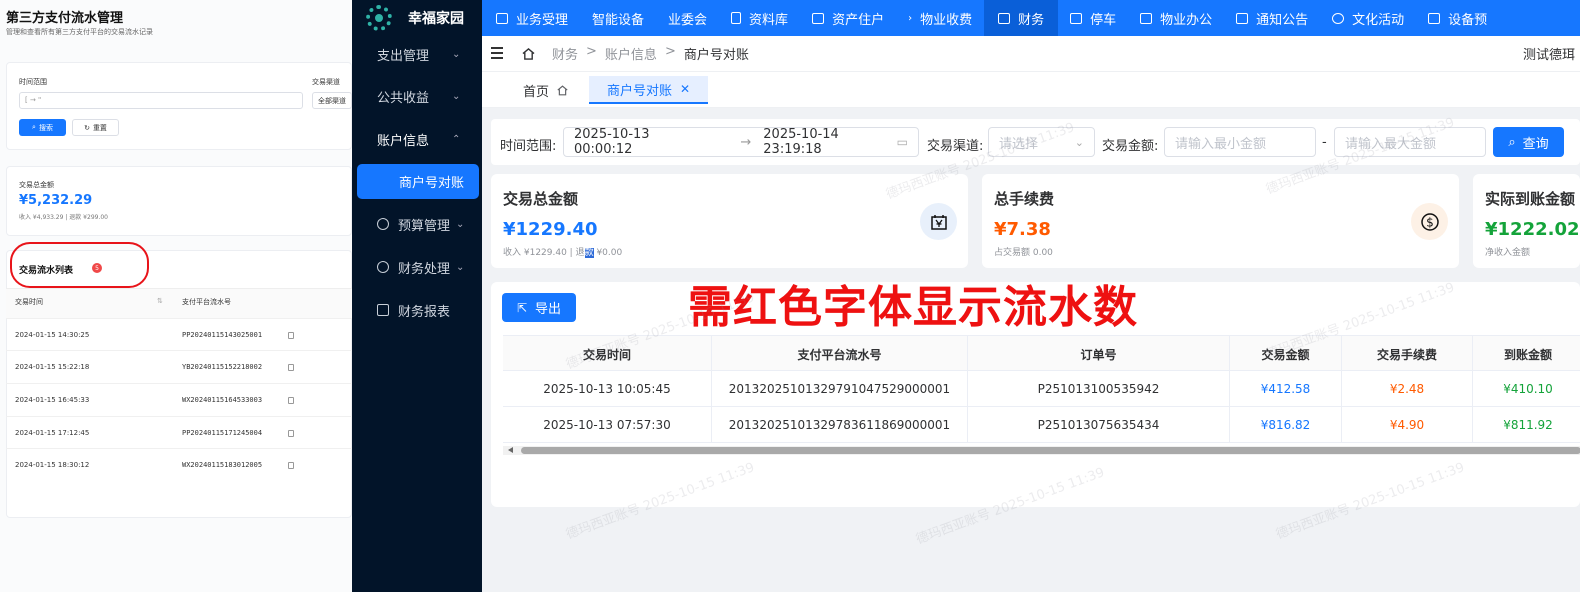 The height and width of the screenshot is (592, 1580). Describe the element at coordinates (417, 267) in the screenshot. I see `sidebar-item-finance-processing: 财务处理 ⌄` at that location.